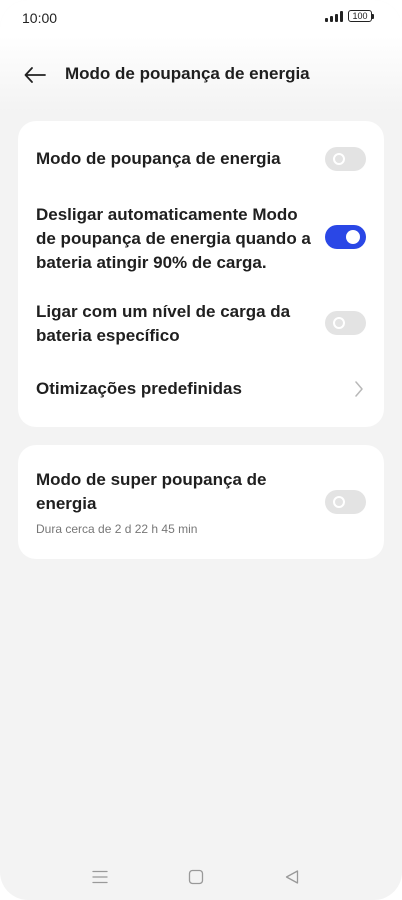 The width and height of the screenshot is (402, 900). Describe the element at coordinates (334, 16) in the screenshot. I see `signal-icon` at that location.